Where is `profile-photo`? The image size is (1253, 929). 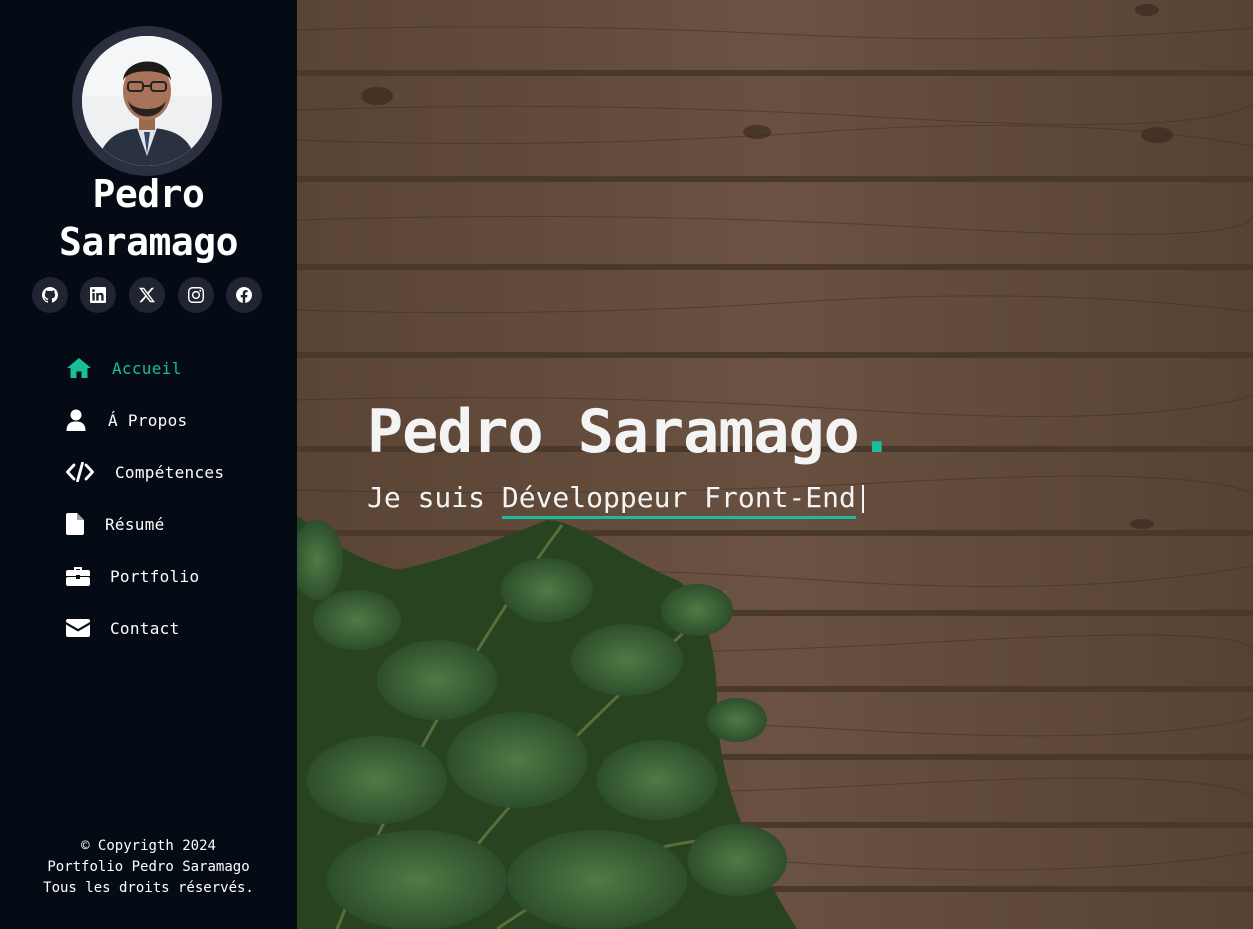 profile-photo is located at coordinates (147, 101).